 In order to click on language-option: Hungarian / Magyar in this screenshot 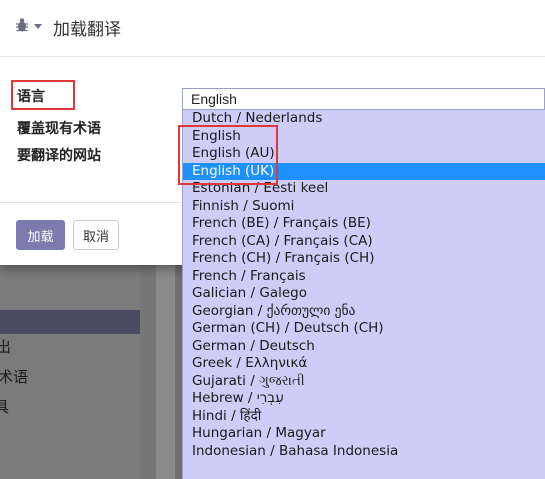, I will do `click(364, 434)`.